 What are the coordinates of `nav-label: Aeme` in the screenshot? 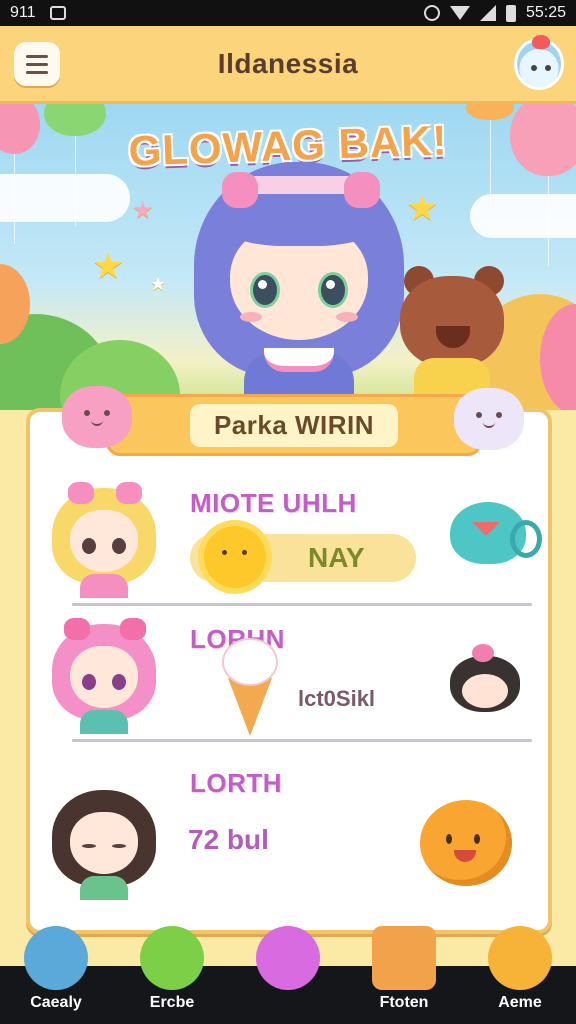 It's located at (520, 1002).